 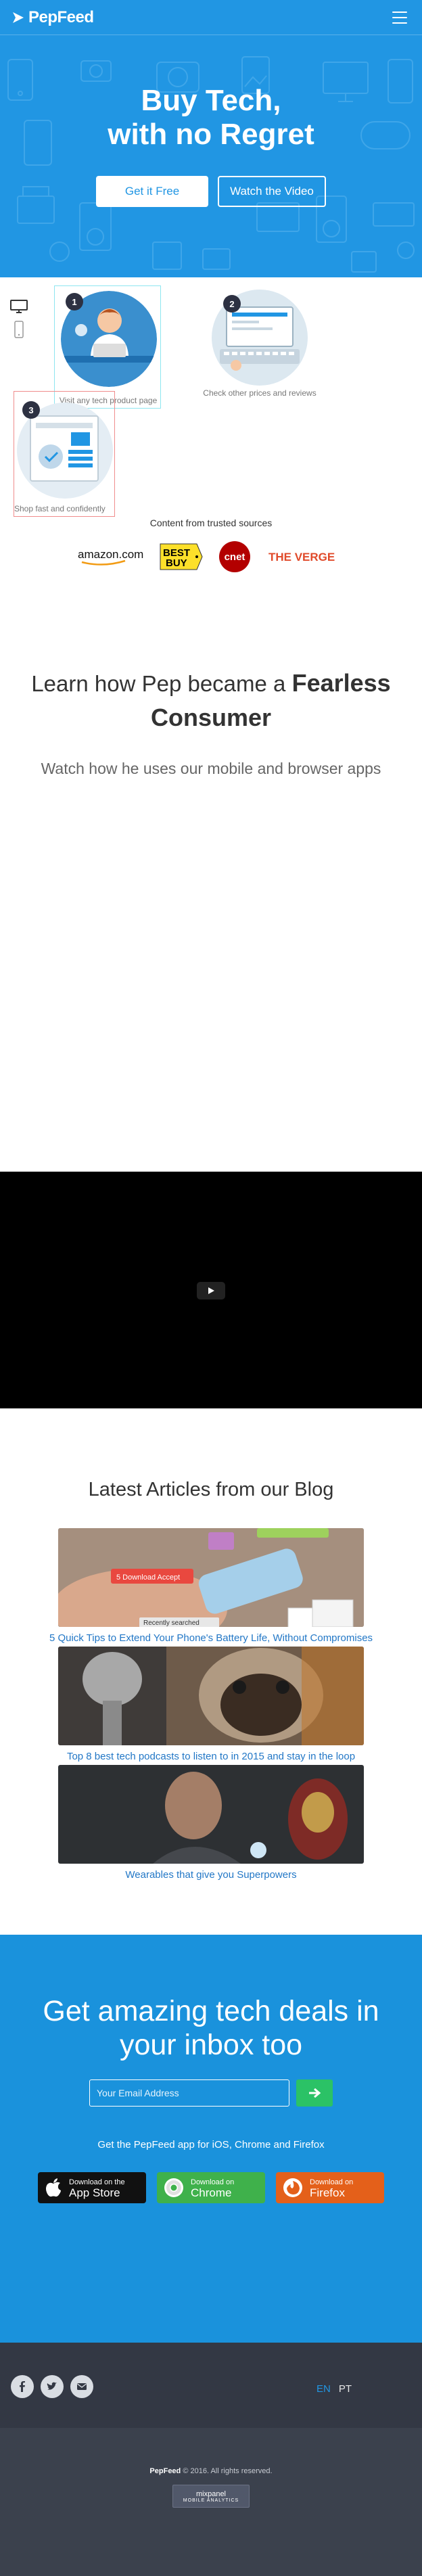 What do you see at coordinates (211, 191) in the screenshot?
I see `hero-buttons: Get it Free Watch the Video` at bounding box center [211, 191].